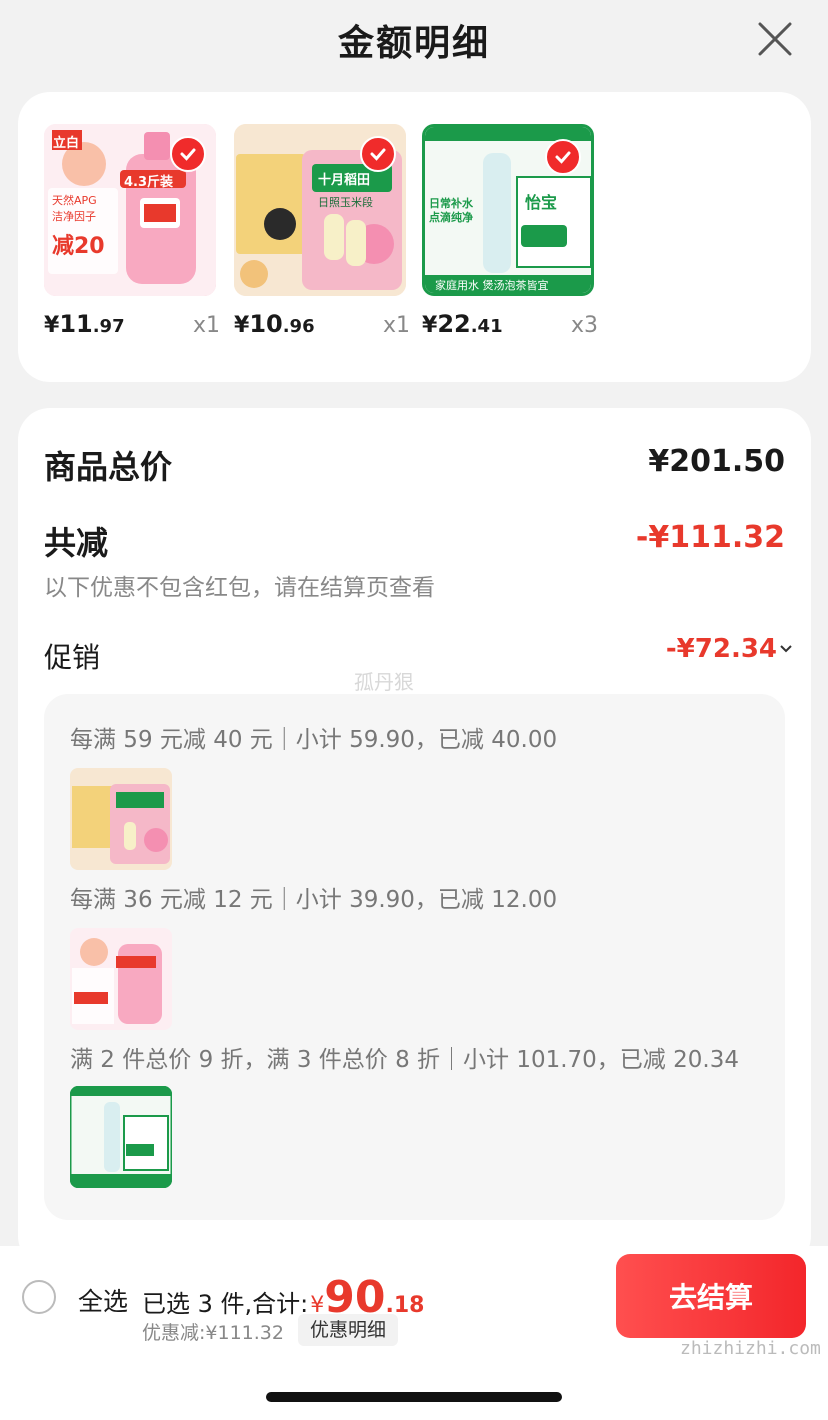 This screenshot has width=828, height=1420. I want to click on discount-detail-button: 优惠明细, so click(348, 1330).